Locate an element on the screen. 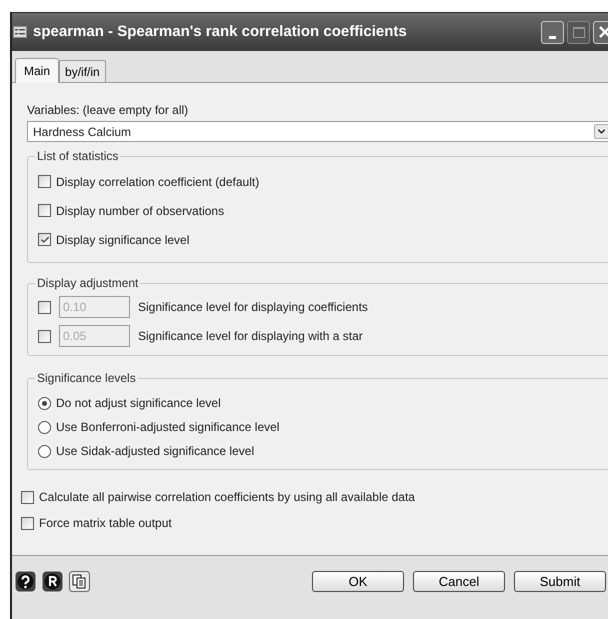  reset-icon is located at coordinates (52, 581).